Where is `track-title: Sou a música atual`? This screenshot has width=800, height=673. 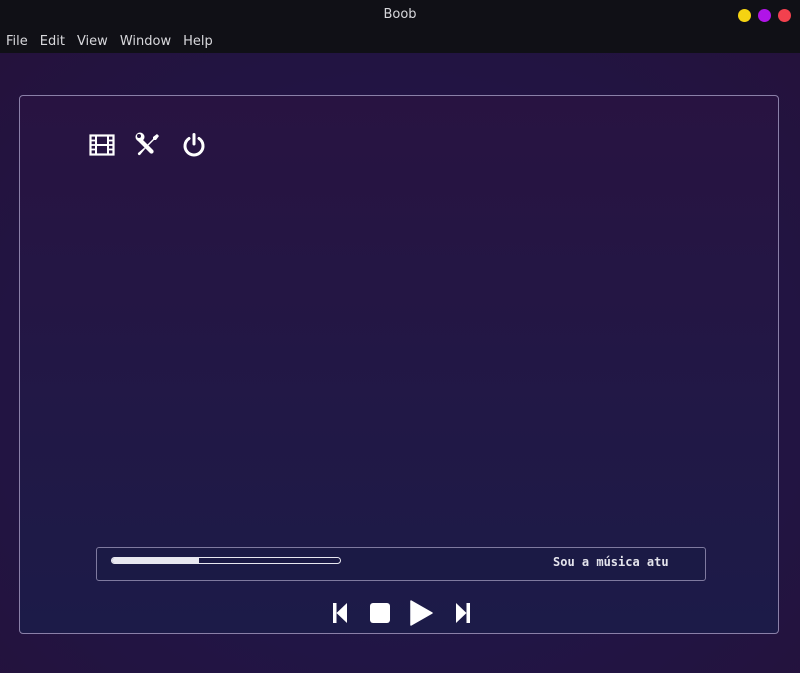
track-title: Sou a música atual is located at coordinates (610, 562).